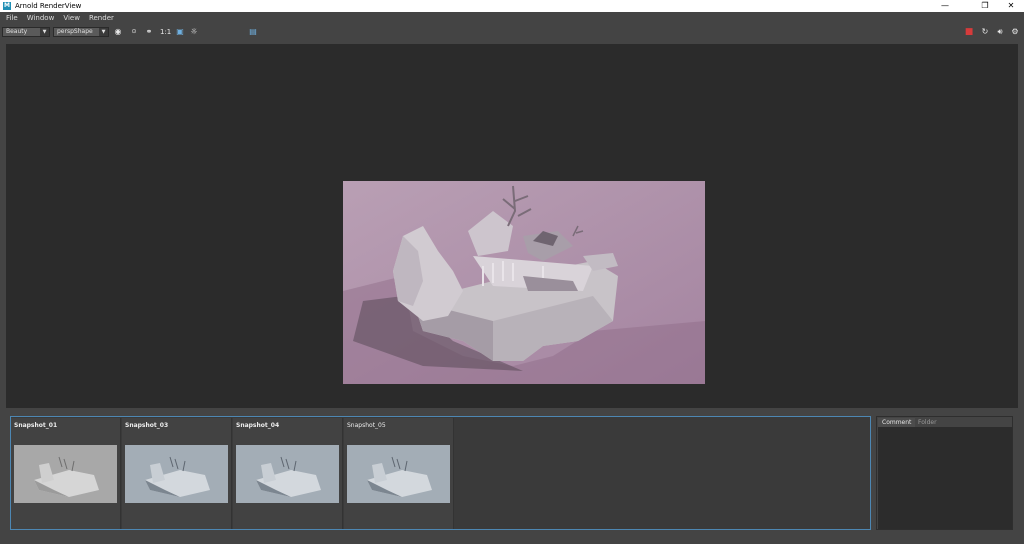  What do you see at coordinates (7, 6) in the screenshot?
I see `arnold-app-icon: M` at bounding box center [7, 6].